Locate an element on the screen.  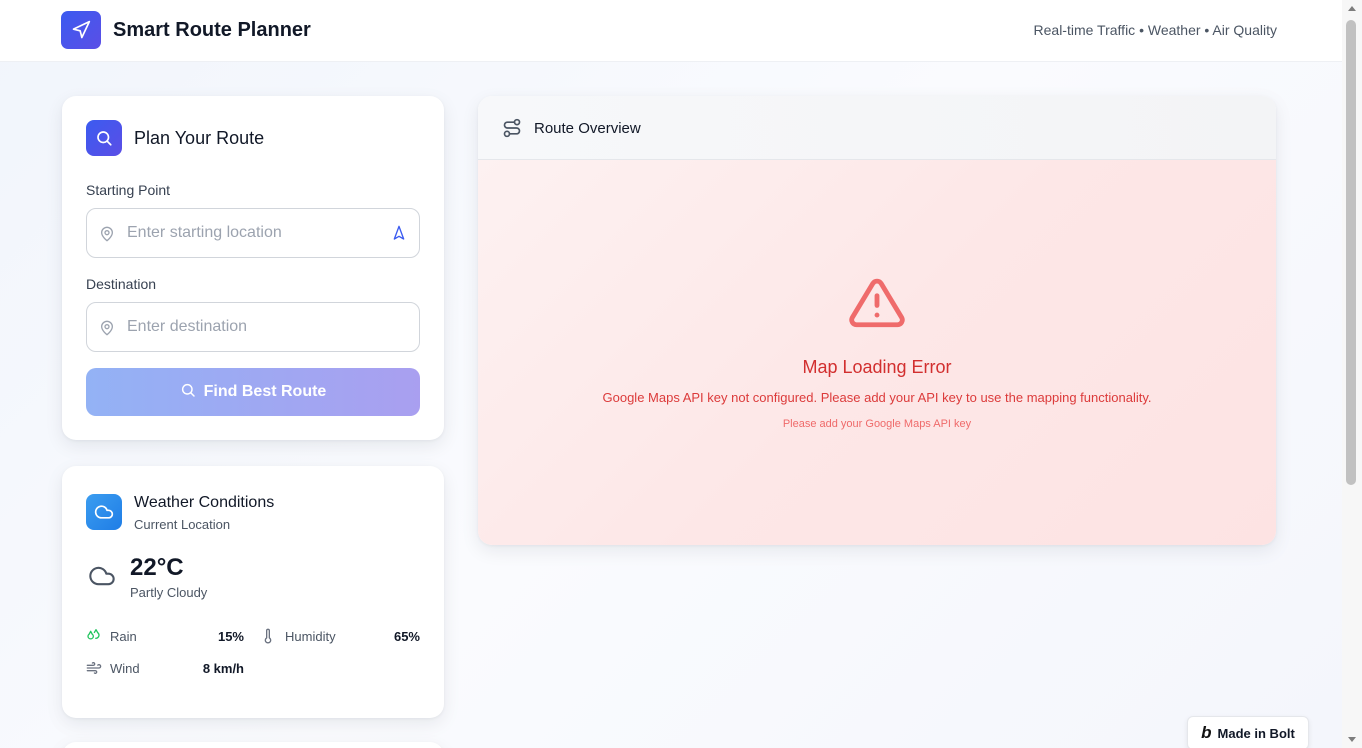
route-icon is located at coordinates (512, 130).